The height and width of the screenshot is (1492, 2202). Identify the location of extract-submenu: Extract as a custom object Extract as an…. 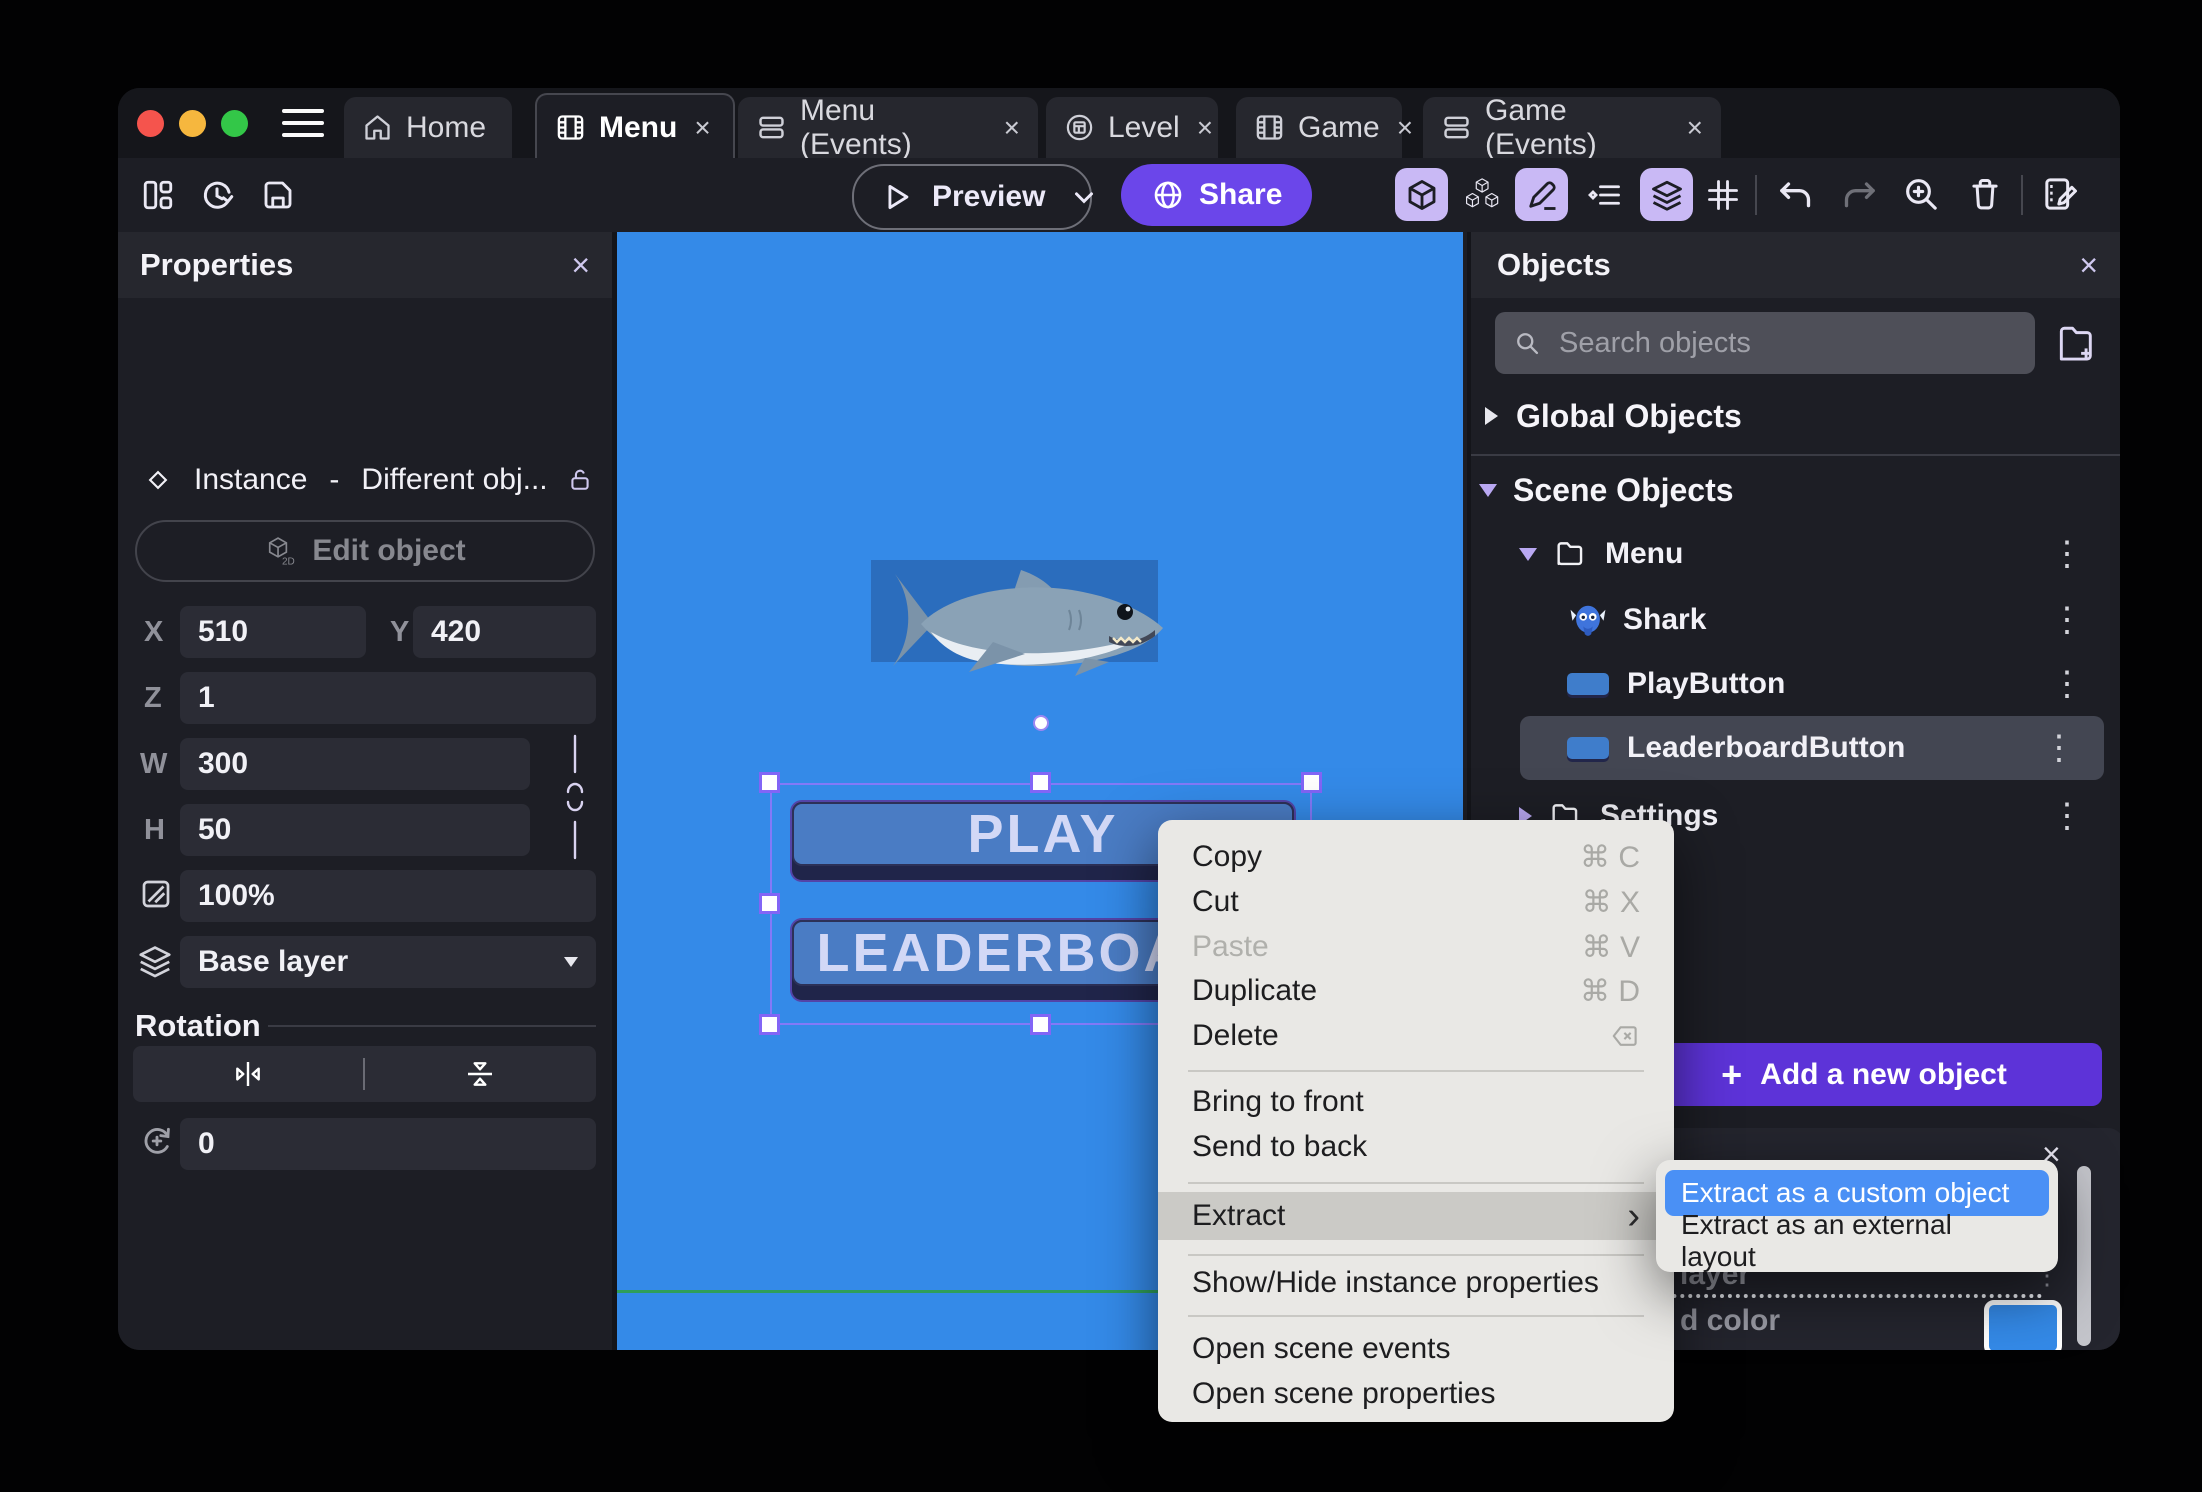
(1857, 1216).